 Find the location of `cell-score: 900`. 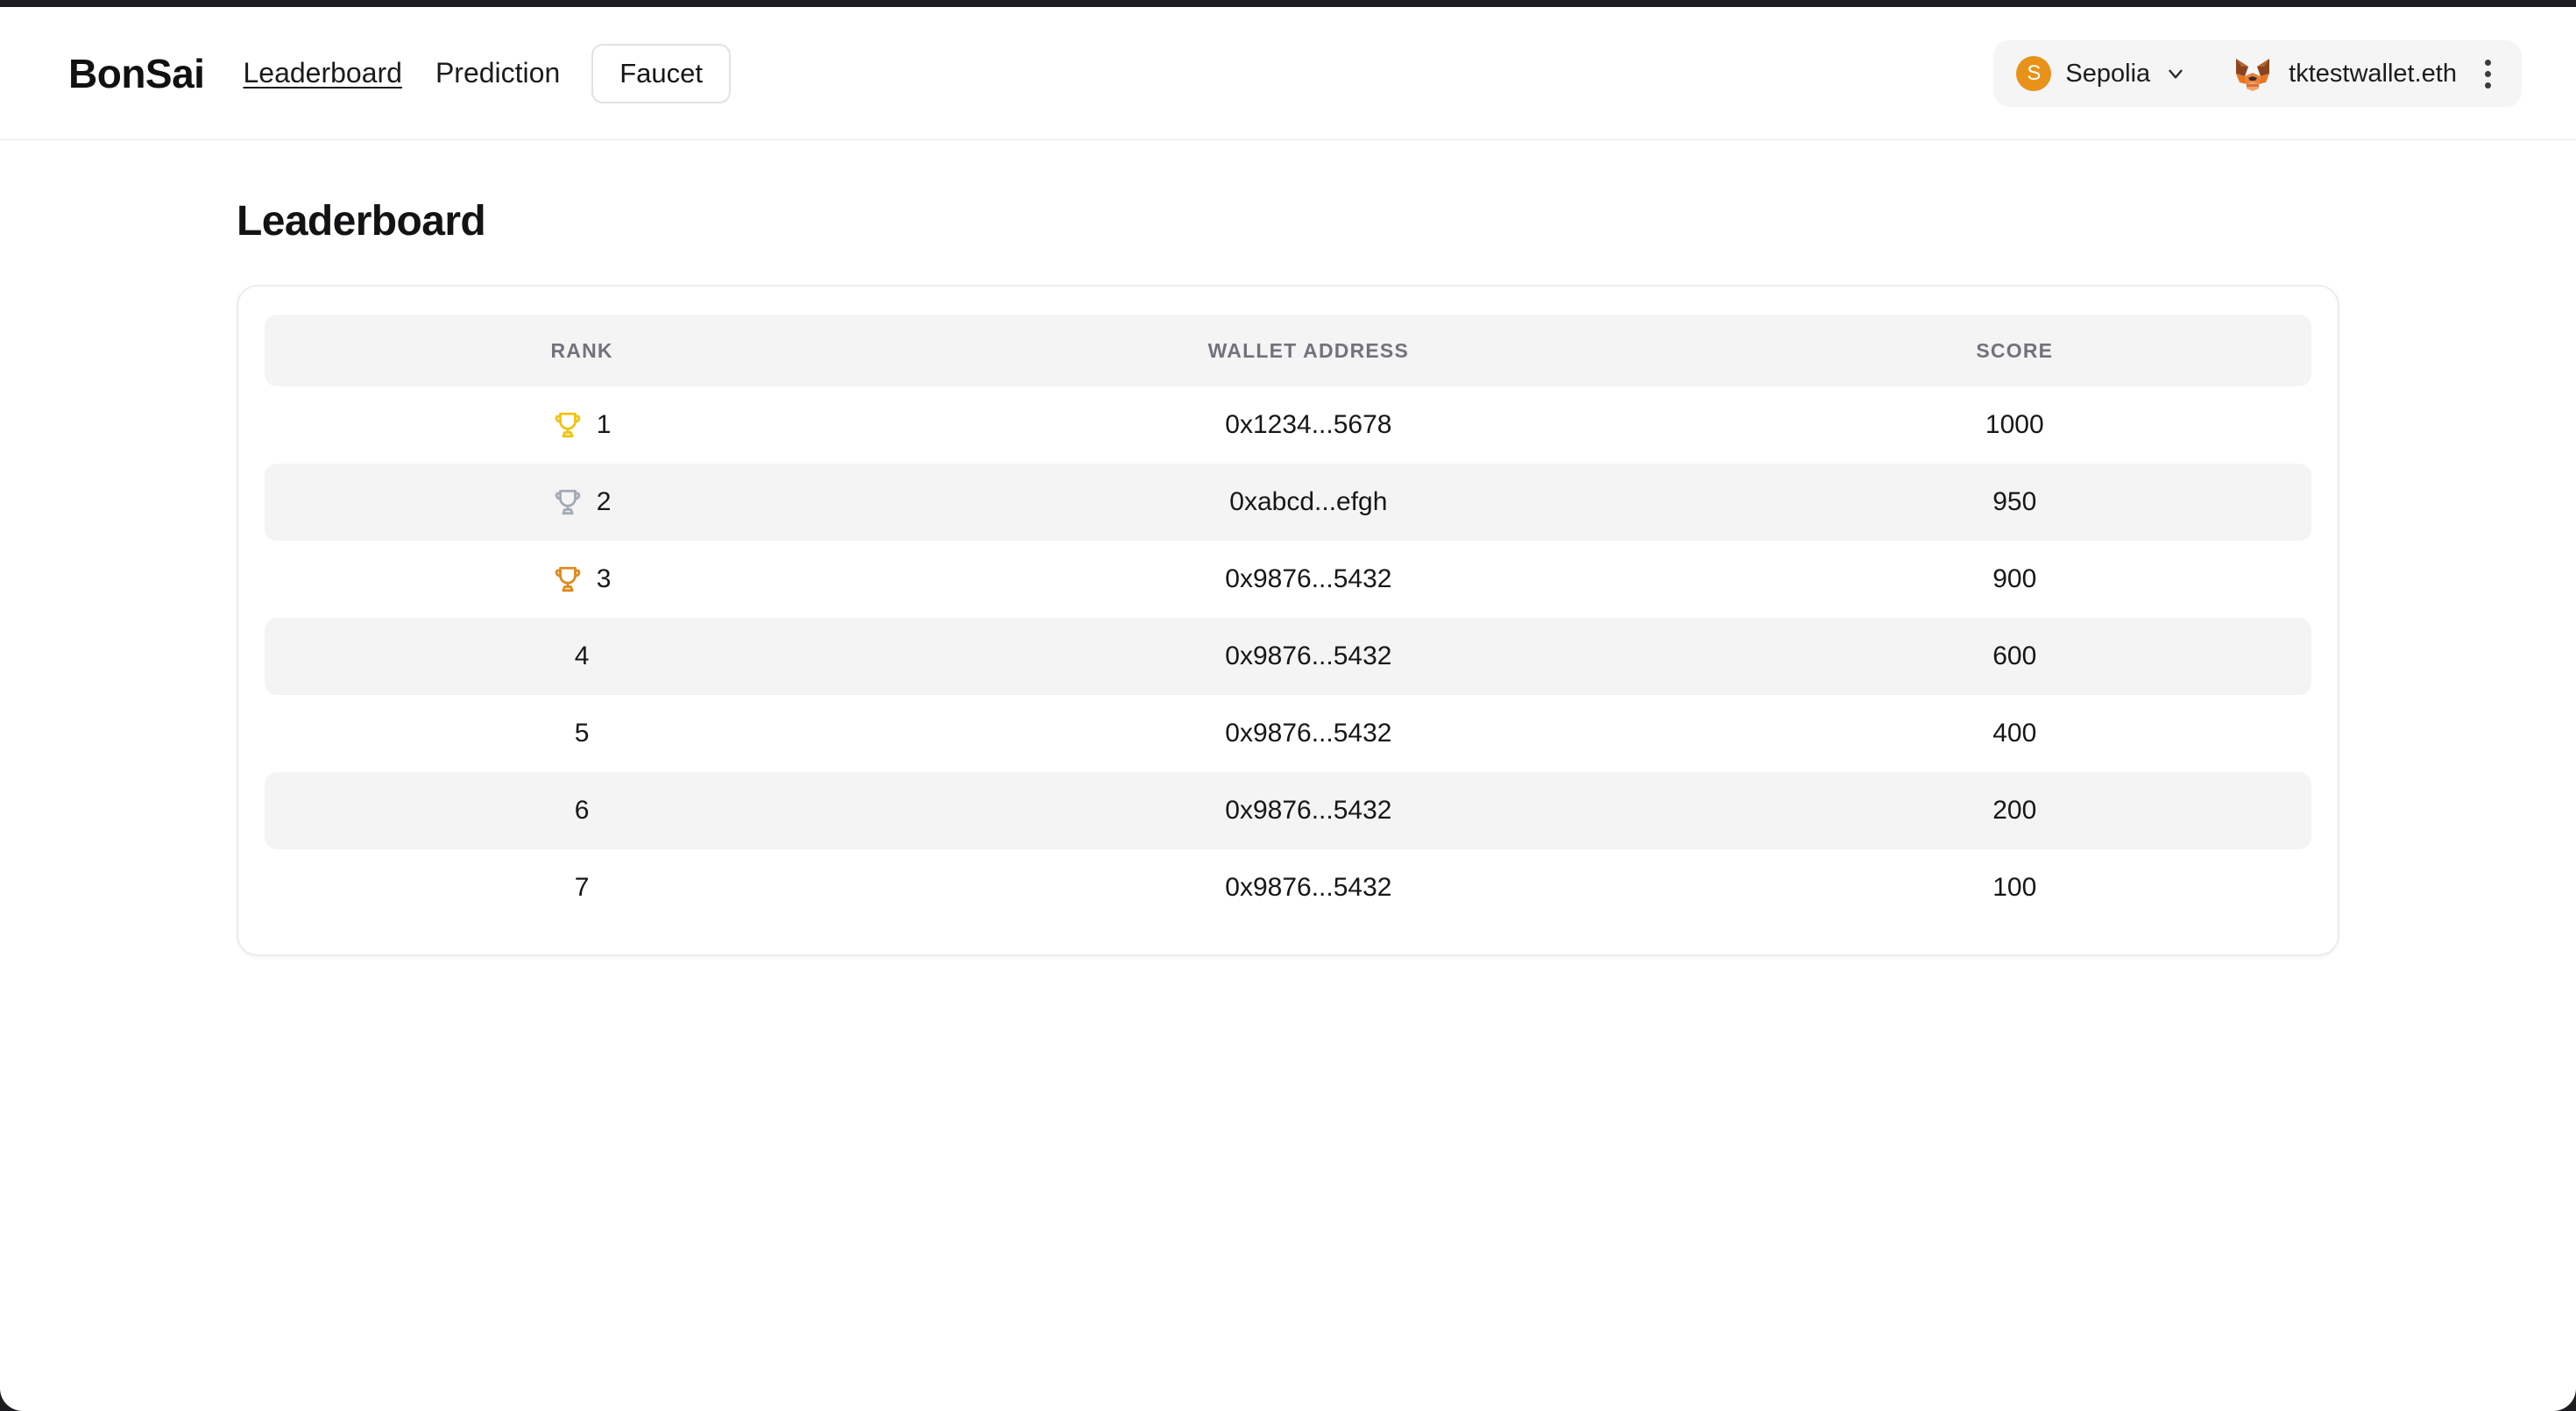

cell-score: 900 is located at coordinates (2014, 578).